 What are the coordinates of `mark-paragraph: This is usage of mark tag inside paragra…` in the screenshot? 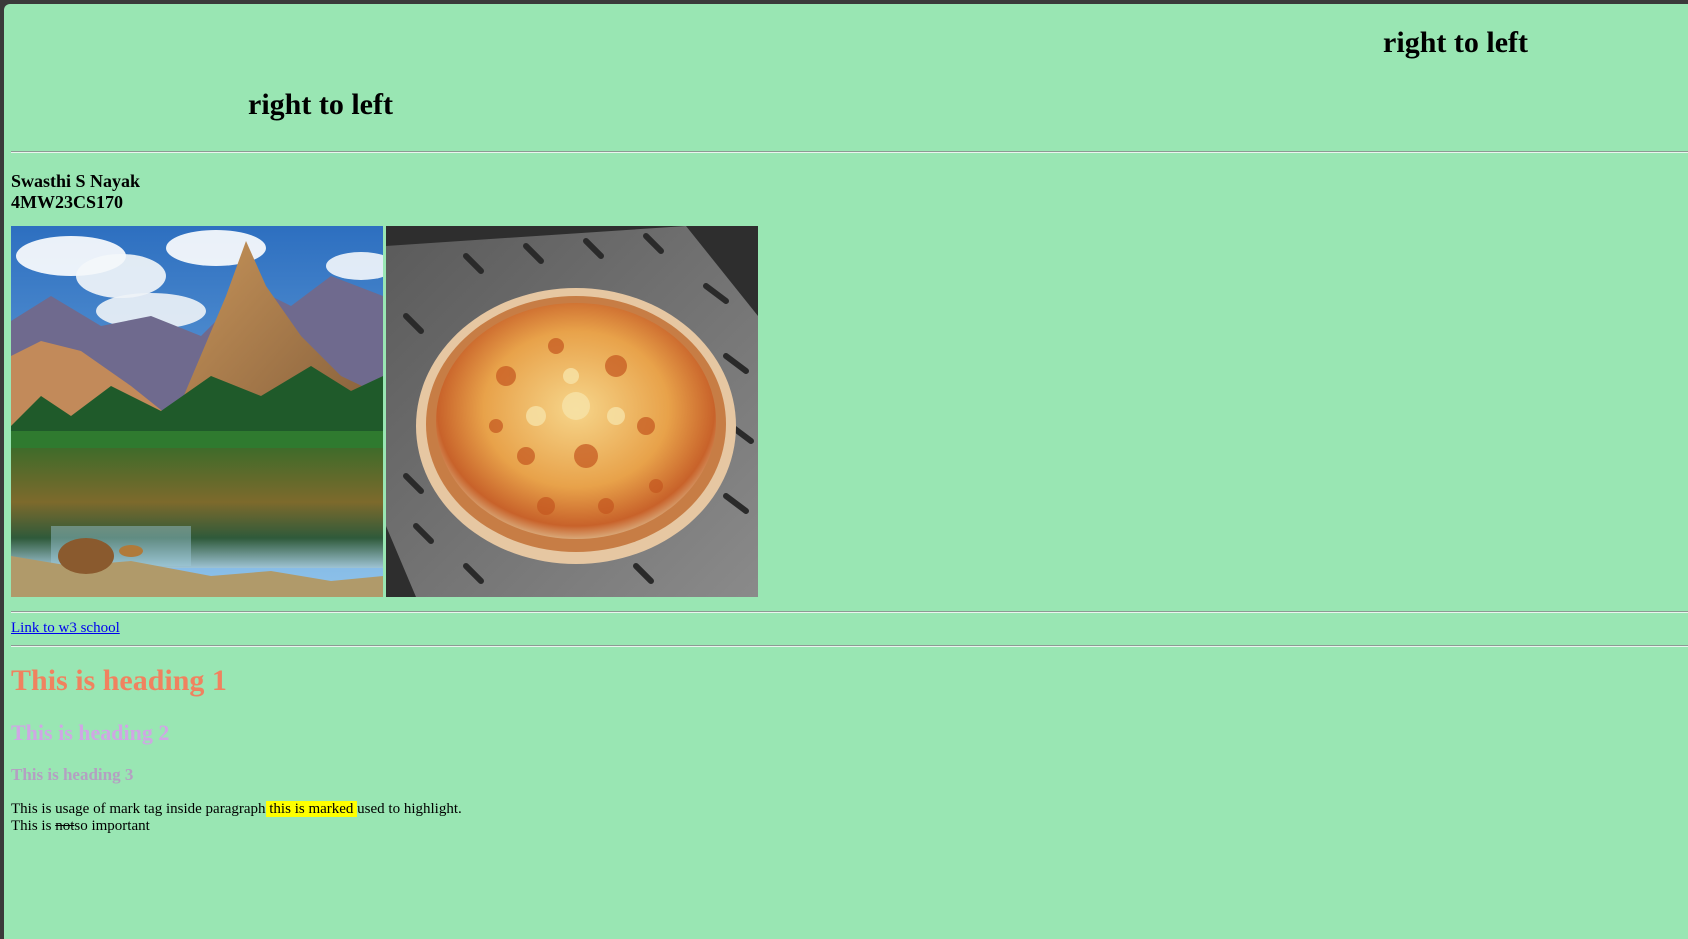 It's located at (236, 818).